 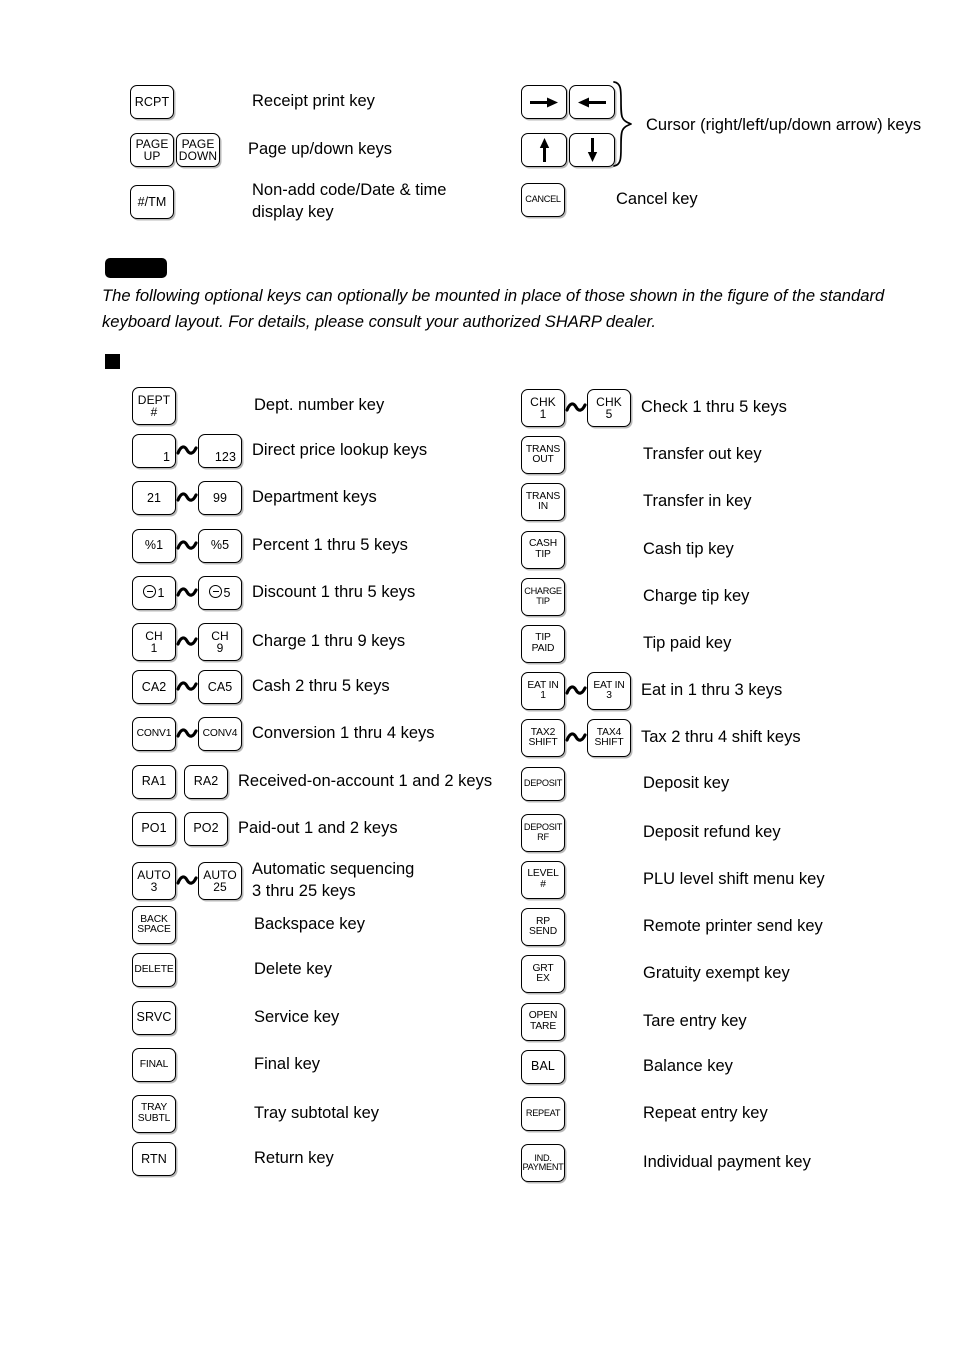 What do you see at coordinates (543, 1066) in the screenshot?
I see `key-bal: BAL` at bounding box center [543, 1066].